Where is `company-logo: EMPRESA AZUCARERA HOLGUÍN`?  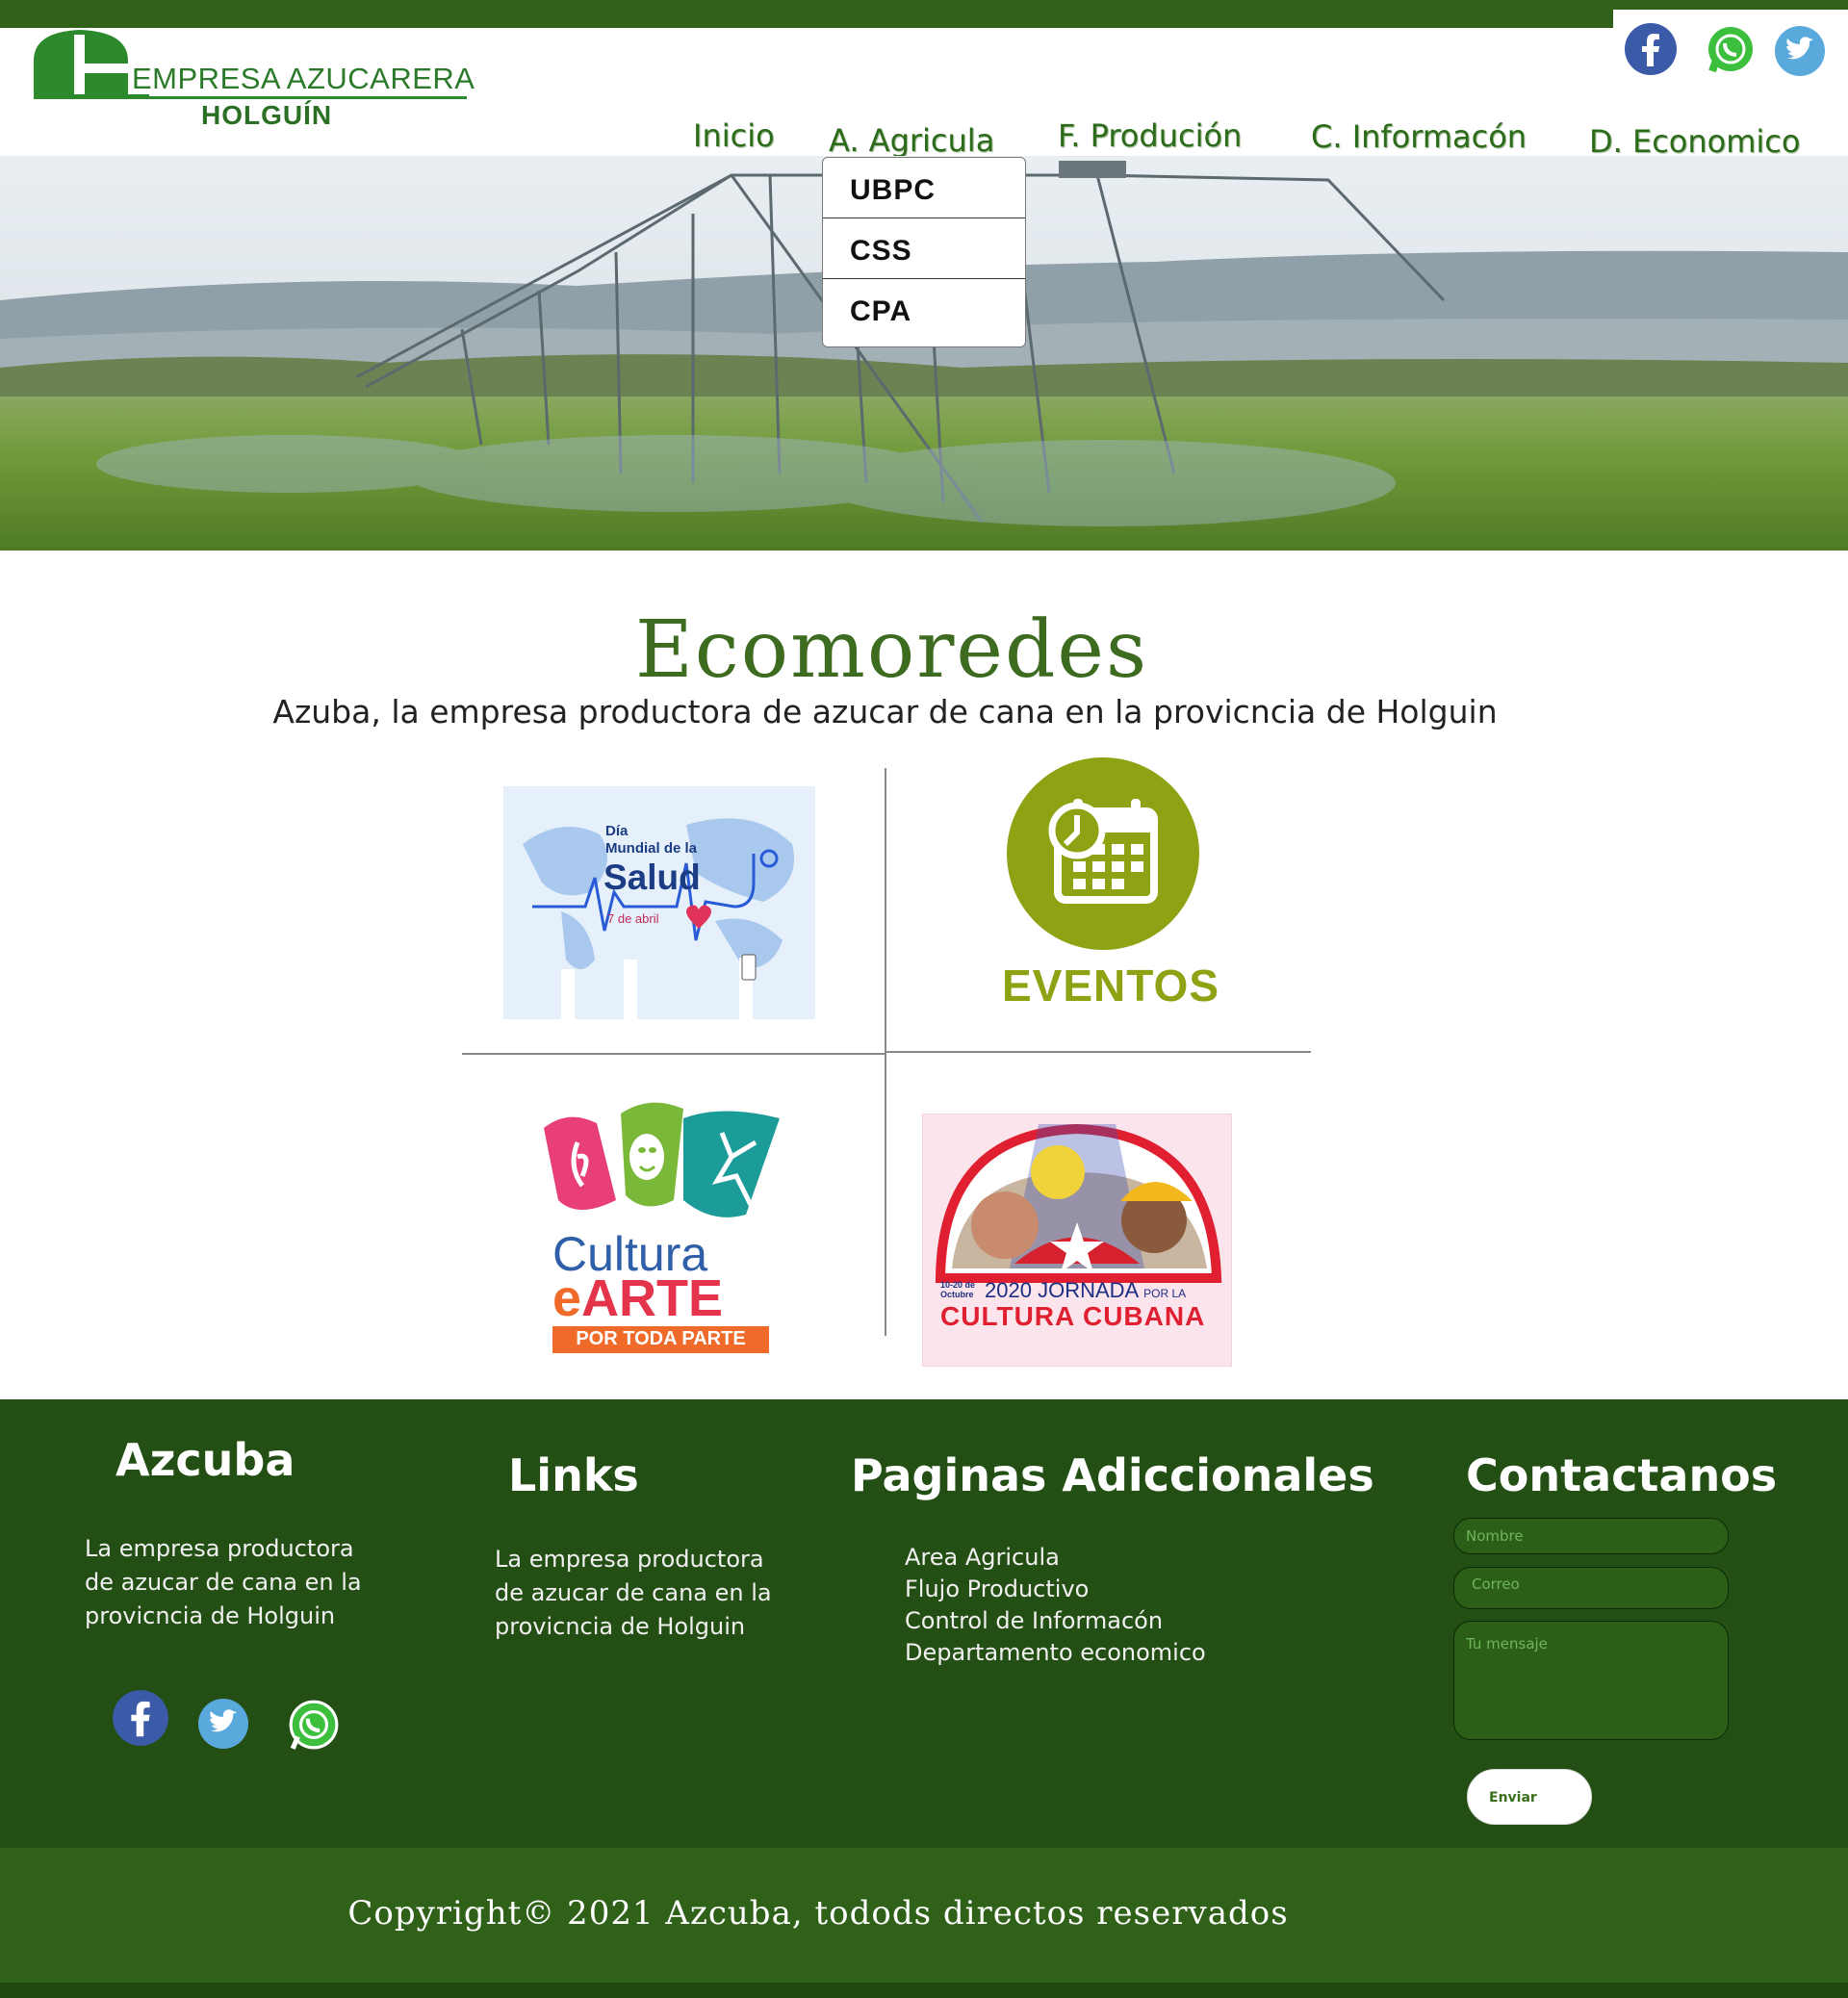 company-logo: EMPRESA AZUCARERA HOLGUÍN is located at coordinates (253, 82).